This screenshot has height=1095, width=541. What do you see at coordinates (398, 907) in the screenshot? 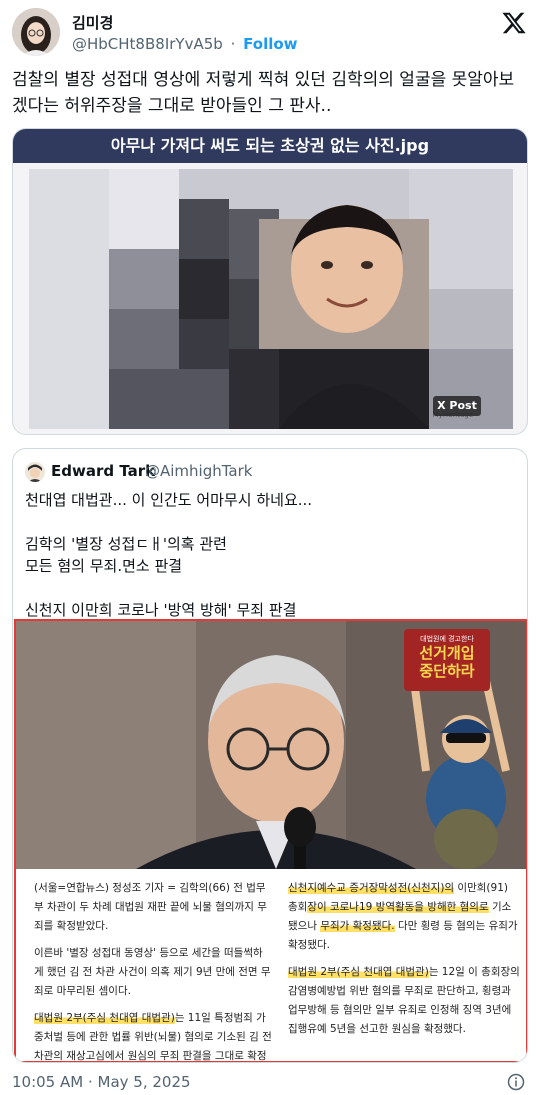
I see `highlight: 장이 코로나19 방역활동을 방해한 혐의로` at bounding box center [398, 907].